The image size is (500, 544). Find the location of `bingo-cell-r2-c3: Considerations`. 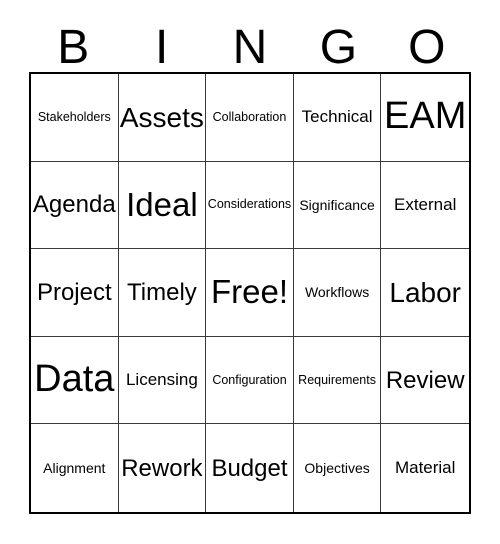

bingo-cell-r2-c3: Considerations is located at coordinates (250, 205).